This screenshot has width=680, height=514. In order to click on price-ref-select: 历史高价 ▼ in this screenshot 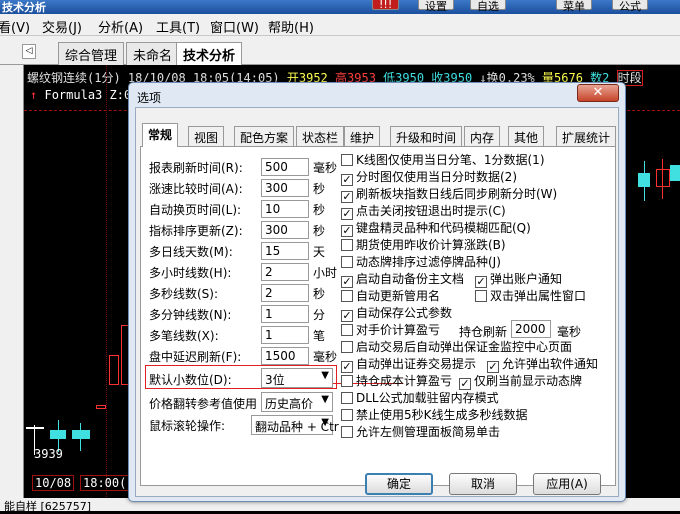, I will do `click(297, 402)`.